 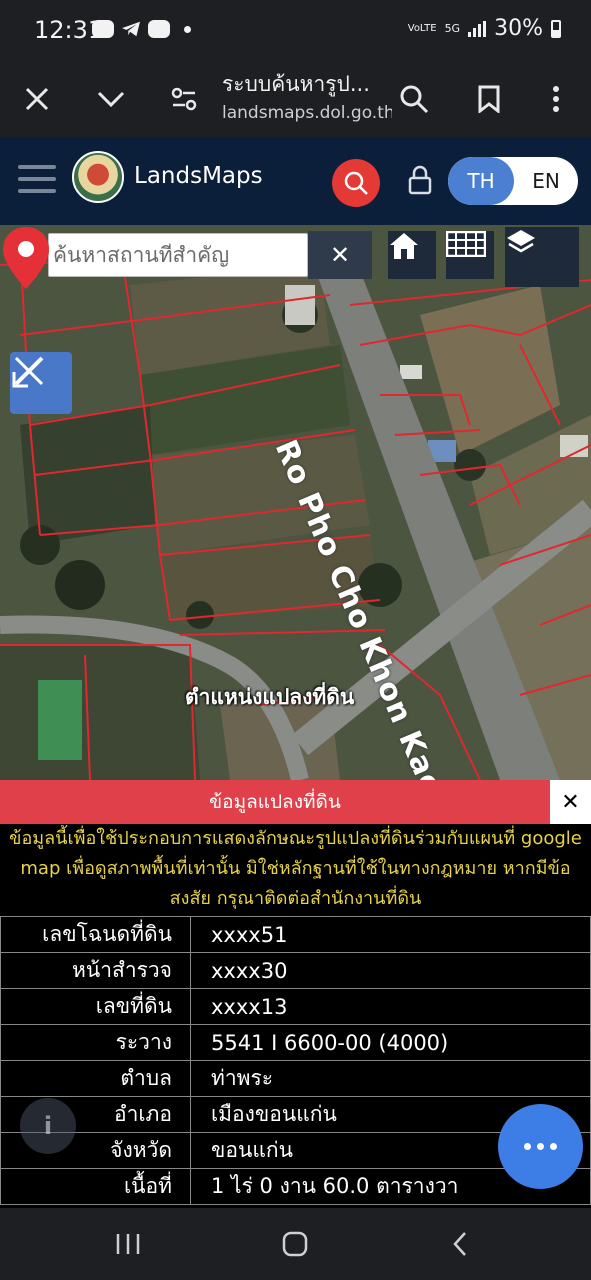 I want to click on info-label: ตำบล, so click(x=95, y=1078).